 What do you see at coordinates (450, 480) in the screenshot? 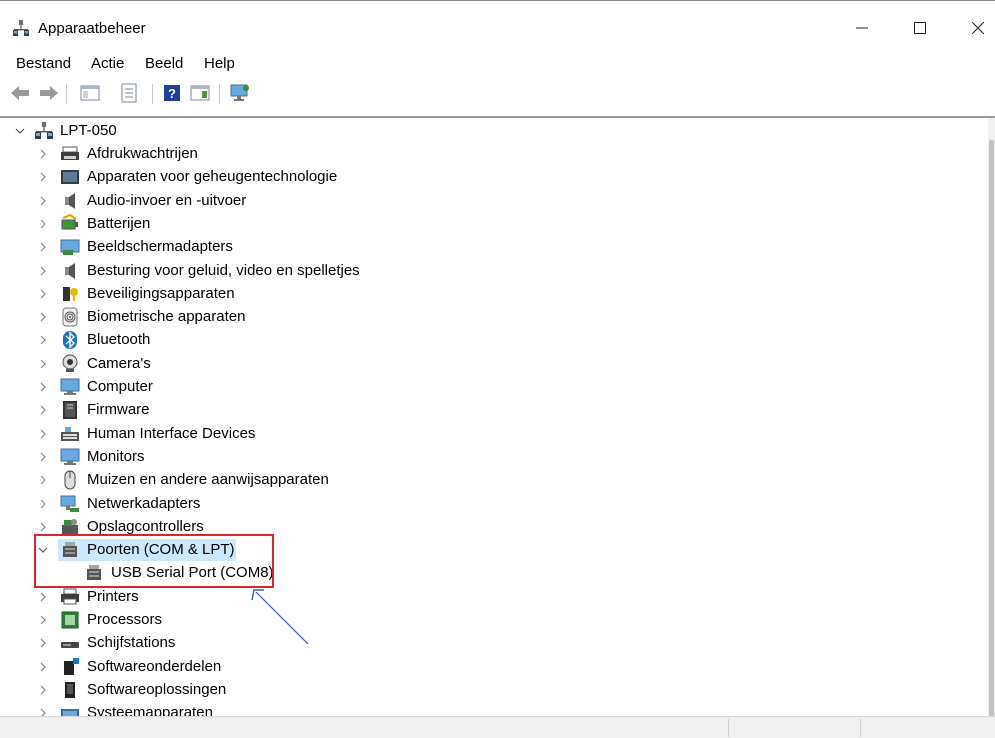
I see `tree-category-row: Muizen en andere aanwijsapparaten` at bounding box center [450, 480].